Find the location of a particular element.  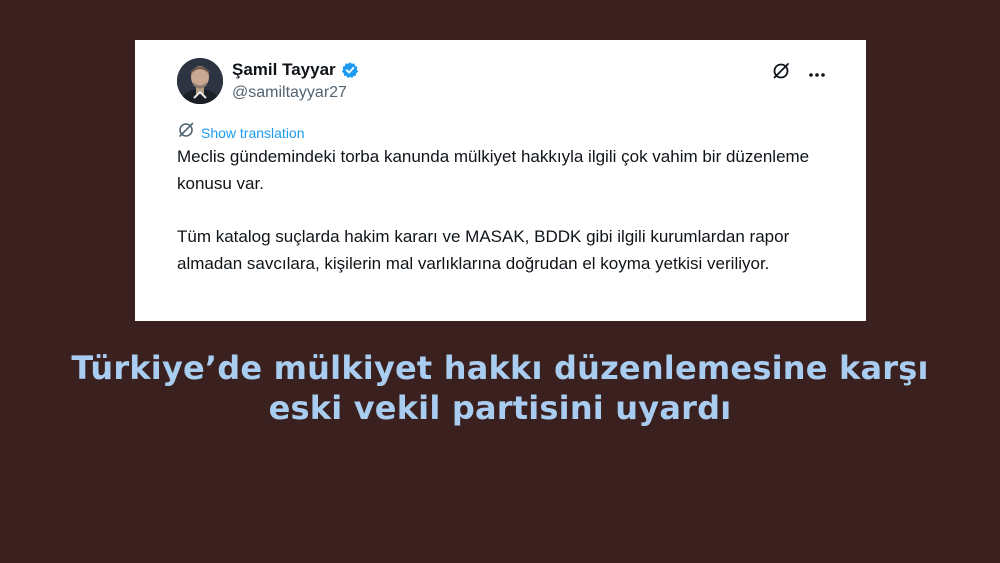

more-icon is located at coordinates (817, 74).